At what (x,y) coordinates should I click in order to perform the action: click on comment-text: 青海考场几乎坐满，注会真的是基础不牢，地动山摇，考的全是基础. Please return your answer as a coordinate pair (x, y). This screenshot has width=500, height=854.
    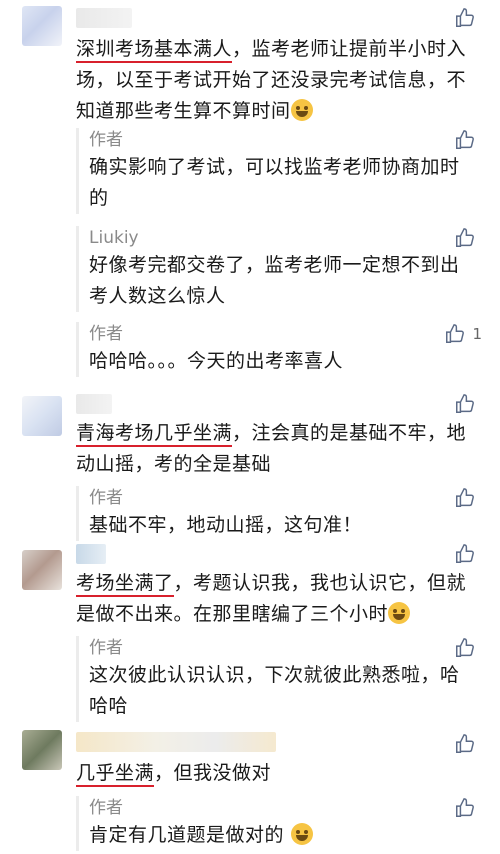
    Looking at the image, I should click on (279, 449).